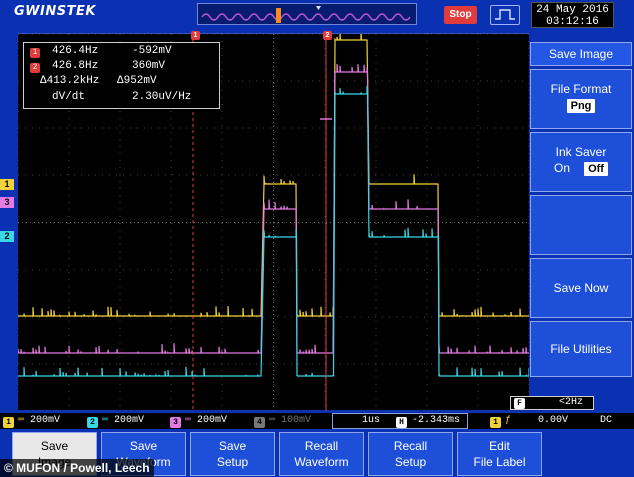  What do you see at coordinates (175, 422) in the screenshot?
I see `ch3-badge: 3` at bounding box center [175, 422].